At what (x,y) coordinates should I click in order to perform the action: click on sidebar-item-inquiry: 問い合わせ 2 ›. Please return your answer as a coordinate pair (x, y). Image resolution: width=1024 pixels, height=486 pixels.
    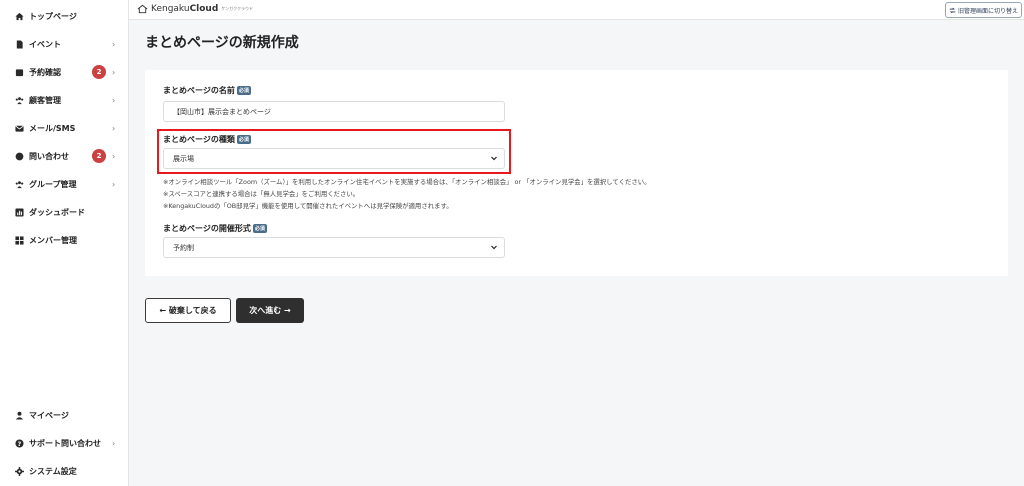
    Looking at the image, I should click on (64, 156).